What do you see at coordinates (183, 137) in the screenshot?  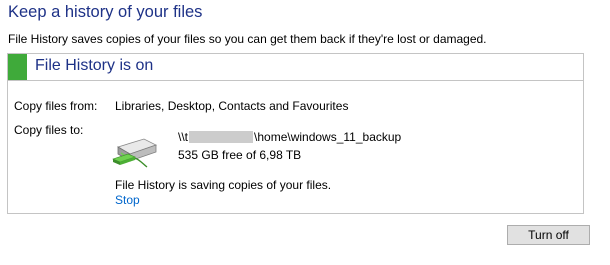 I see `drive-path-prefix: \\t` at bounding box center [183, 137].